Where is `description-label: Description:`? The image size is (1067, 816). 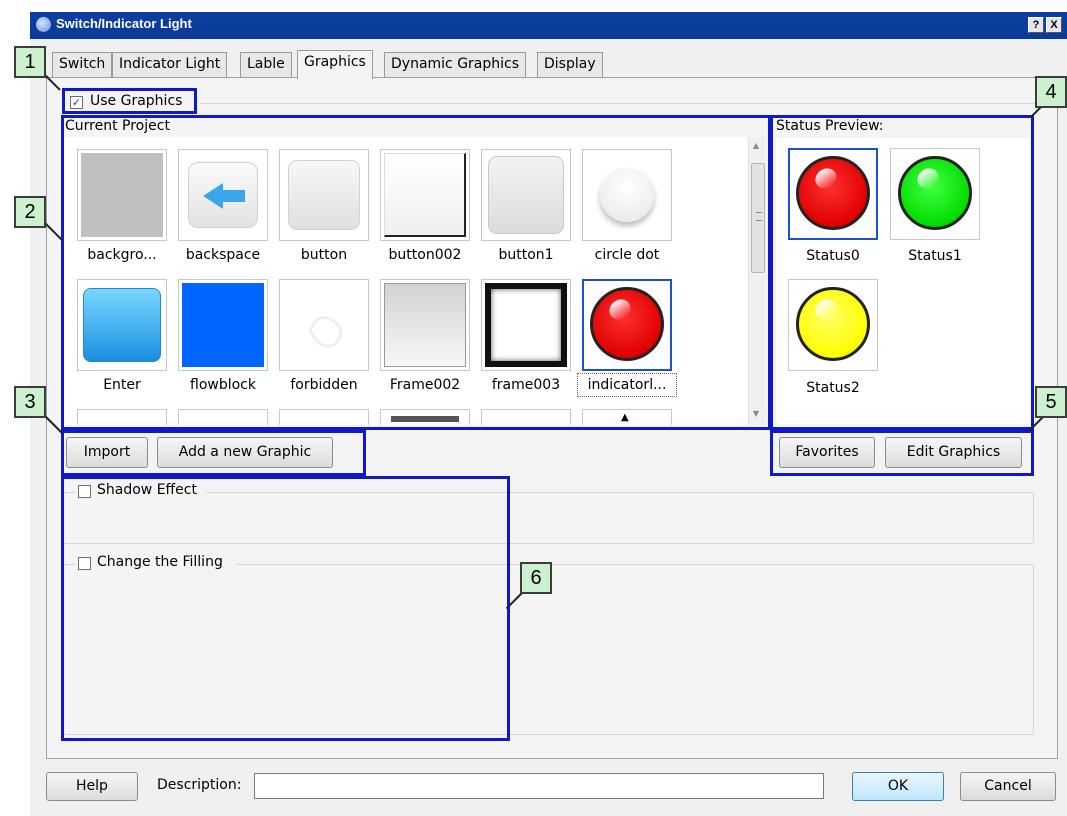
description-label: Description: is located at coordinates (199, 785).